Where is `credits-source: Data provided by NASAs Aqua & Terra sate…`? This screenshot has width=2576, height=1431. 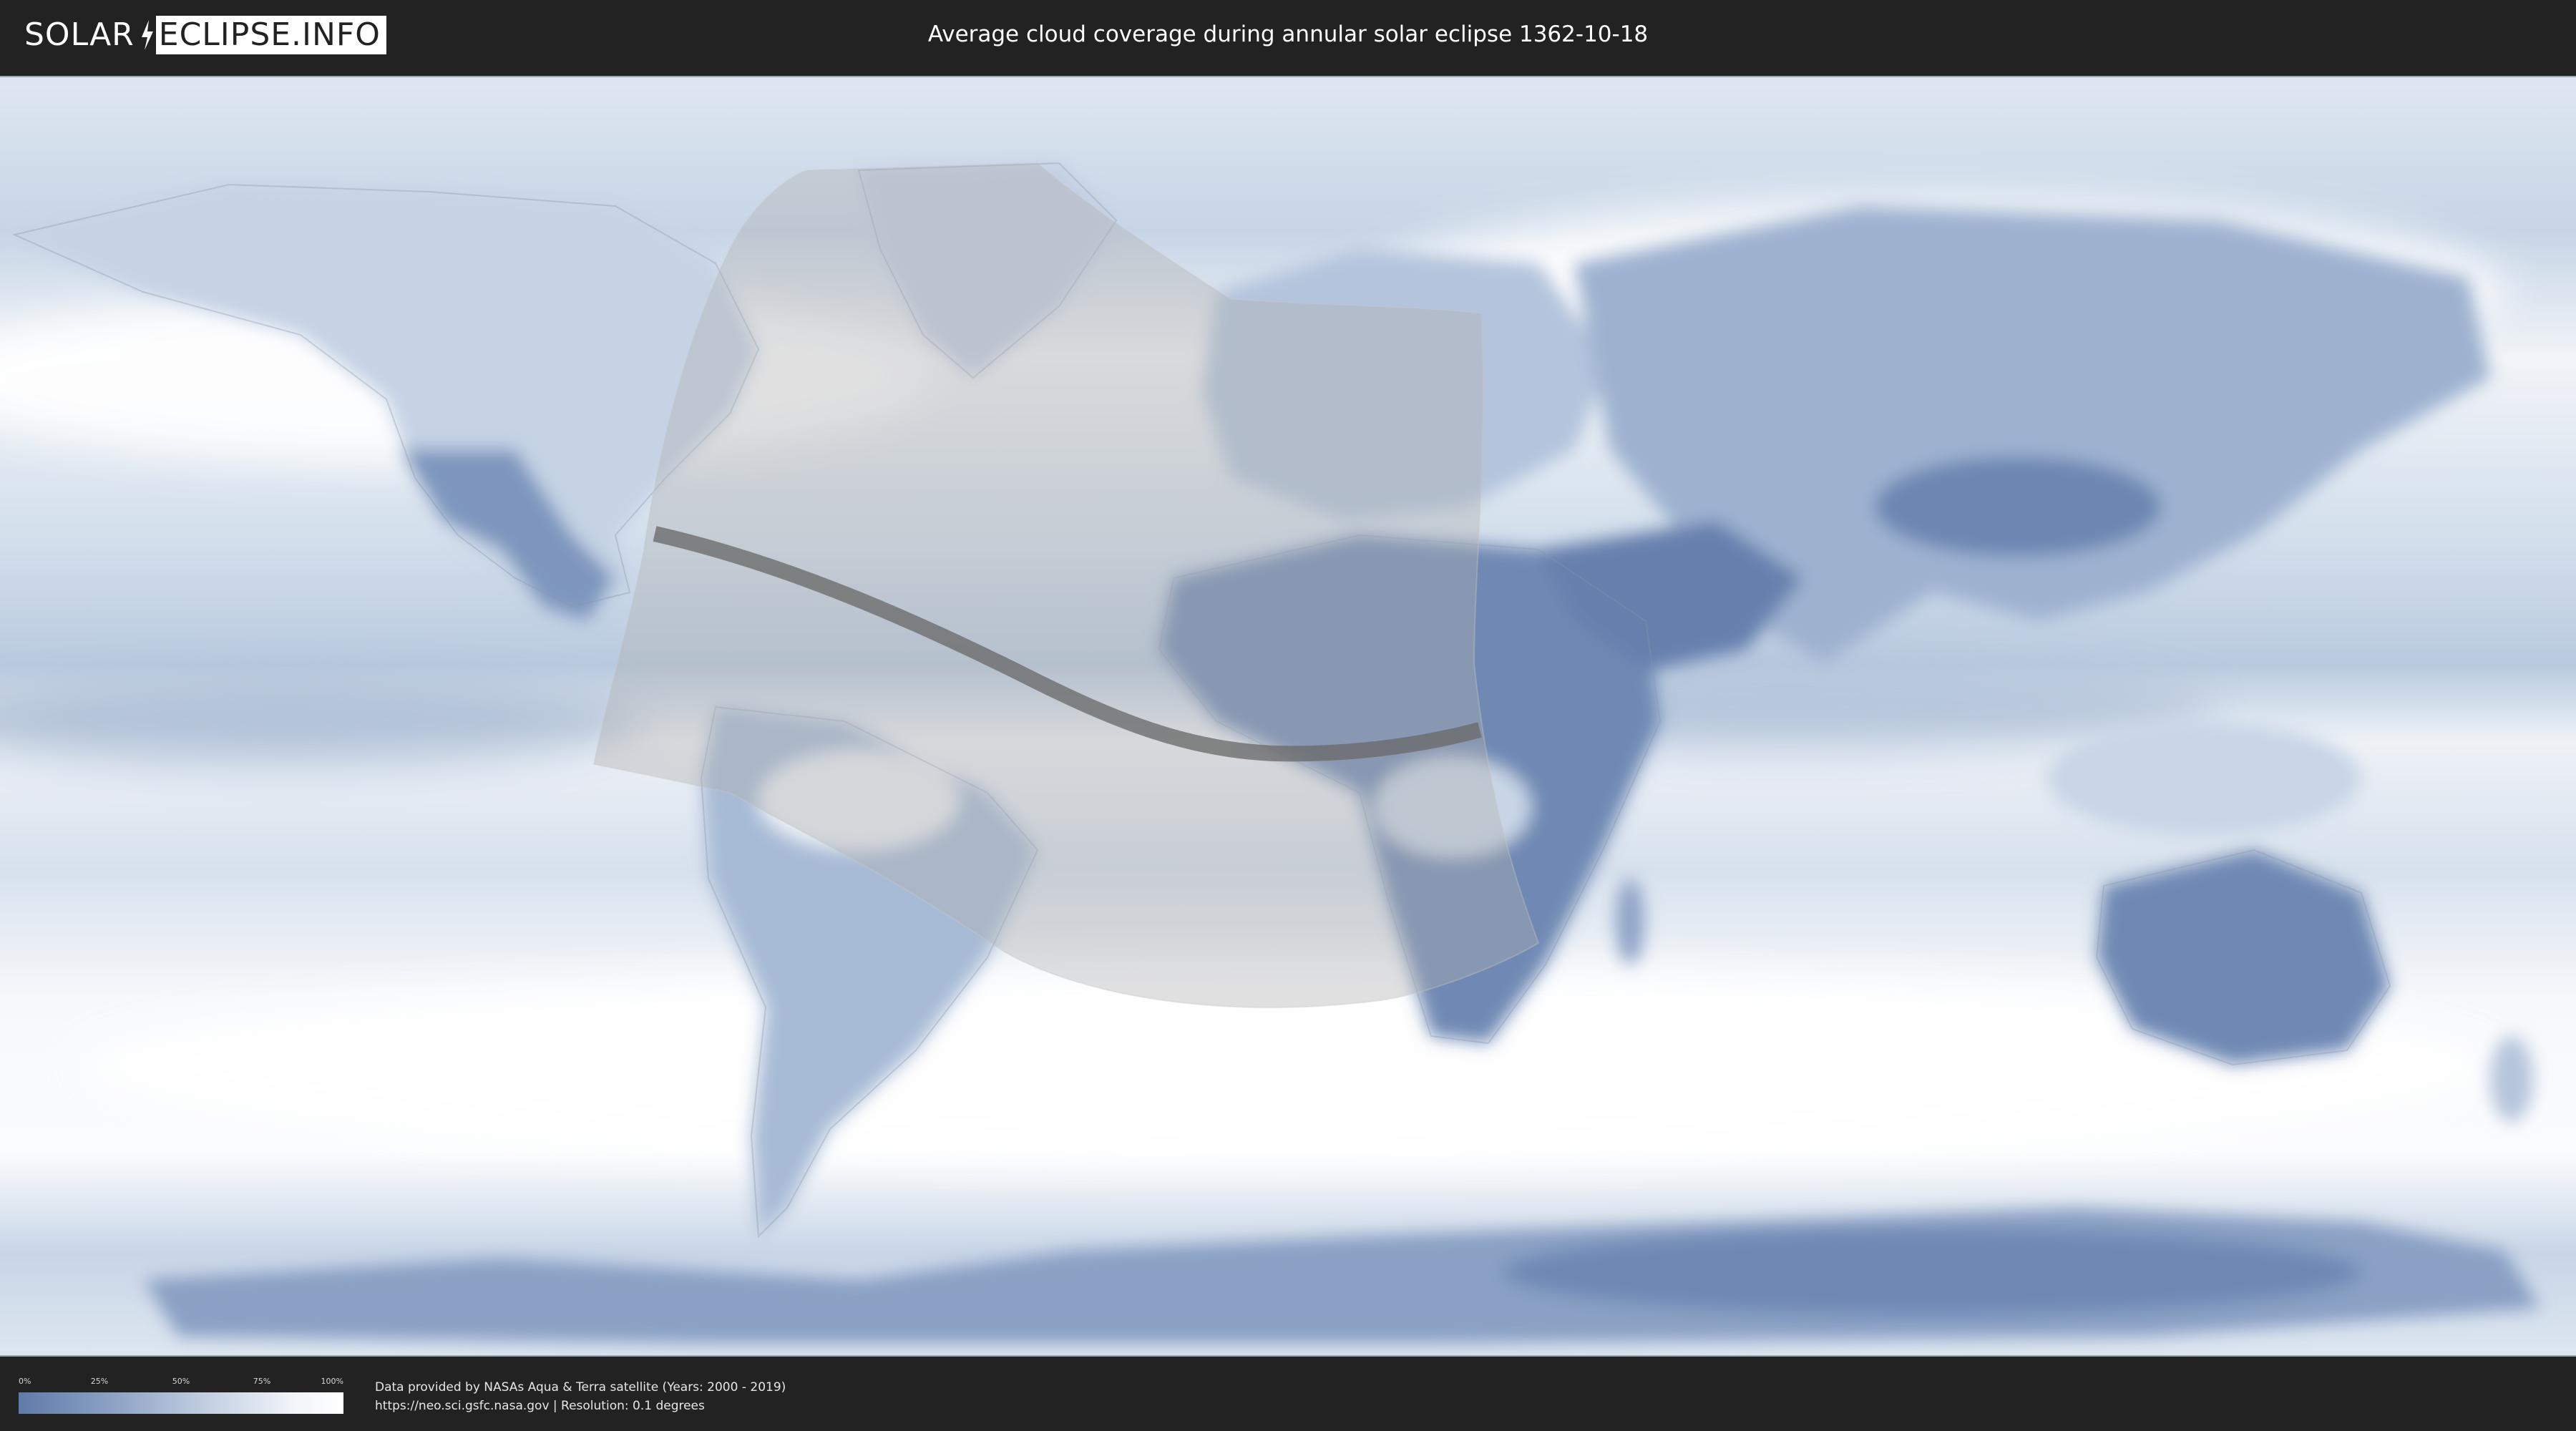
credits-source: Data provided by NASAs Aqua & Terra sate… is located at coordinates (580, 1387).